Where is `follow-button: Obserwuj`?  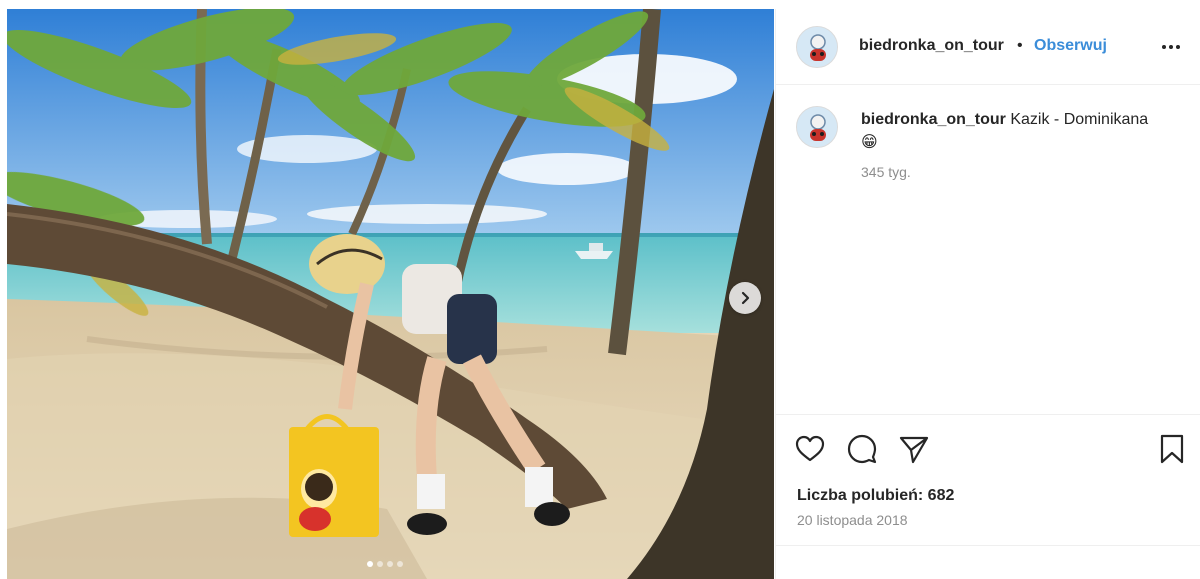 follow-button: Obserwuj is located at coordinates (1070, 46).